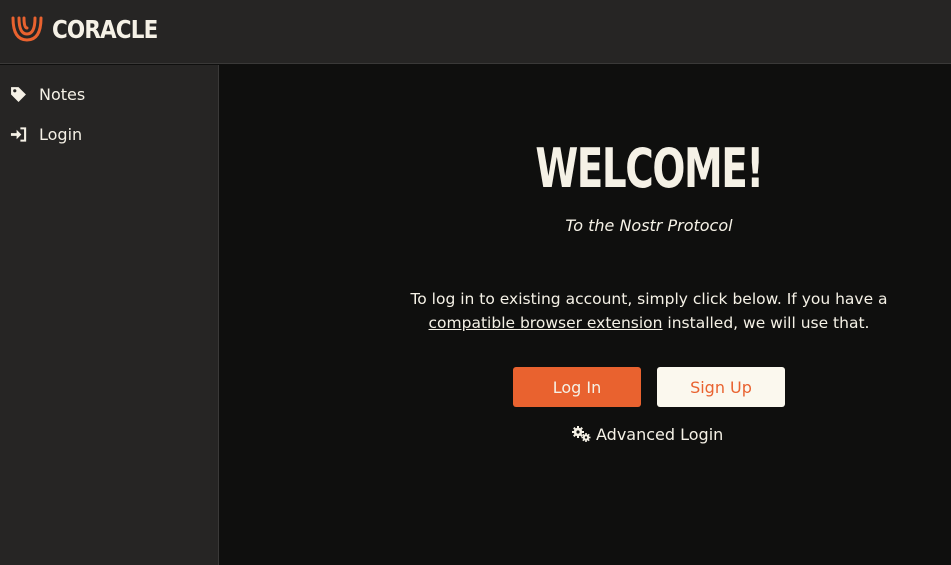 The height and width of the screenshot is (565, 951). I want to click on advanced-login-label: Advanced Login, so click(660, 434).